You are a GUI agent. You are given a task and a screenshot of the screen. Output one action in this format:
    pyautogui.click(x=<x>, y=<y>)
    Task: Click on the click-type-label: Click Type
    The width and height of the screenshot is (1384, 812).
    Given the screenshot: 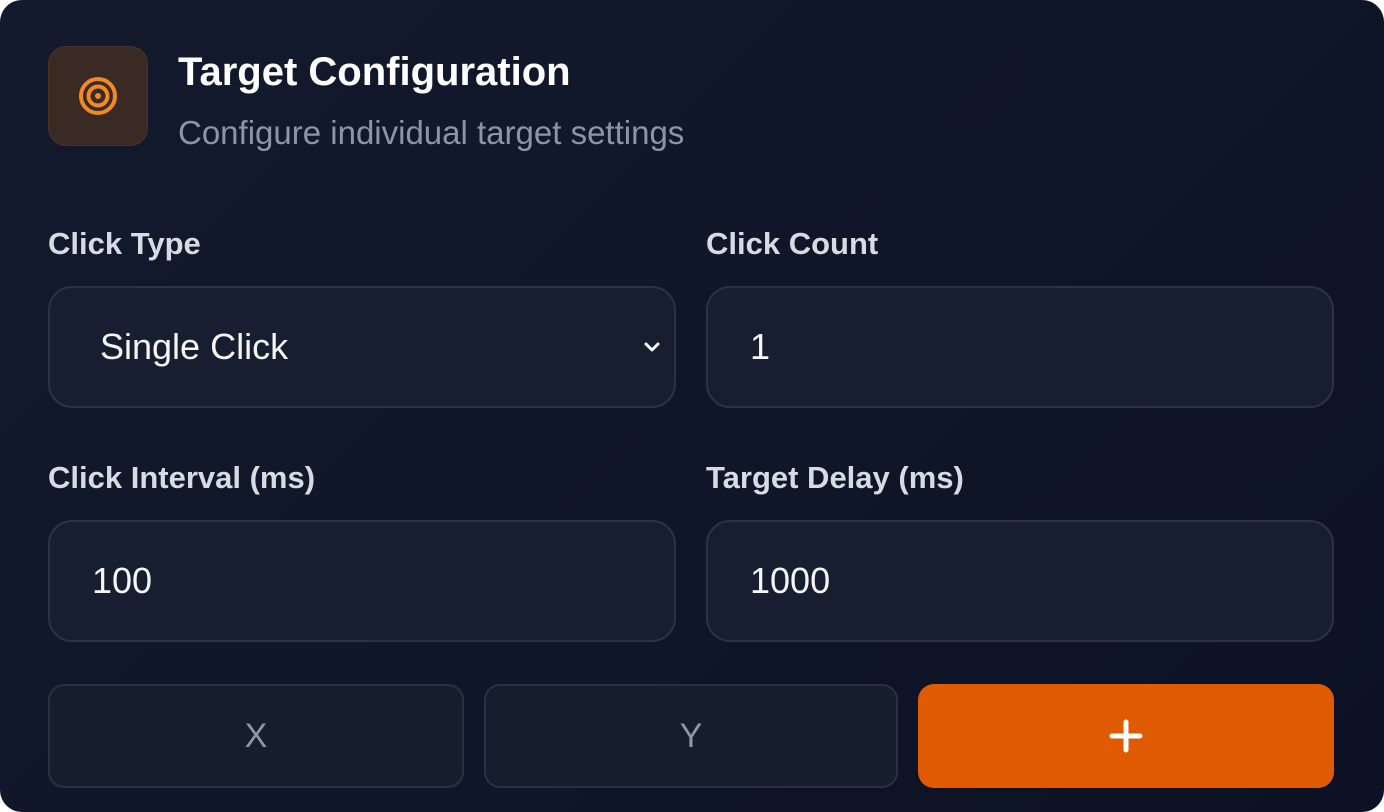 What is the action you would take?
    pyautogui.click(x=124, y=243)
    